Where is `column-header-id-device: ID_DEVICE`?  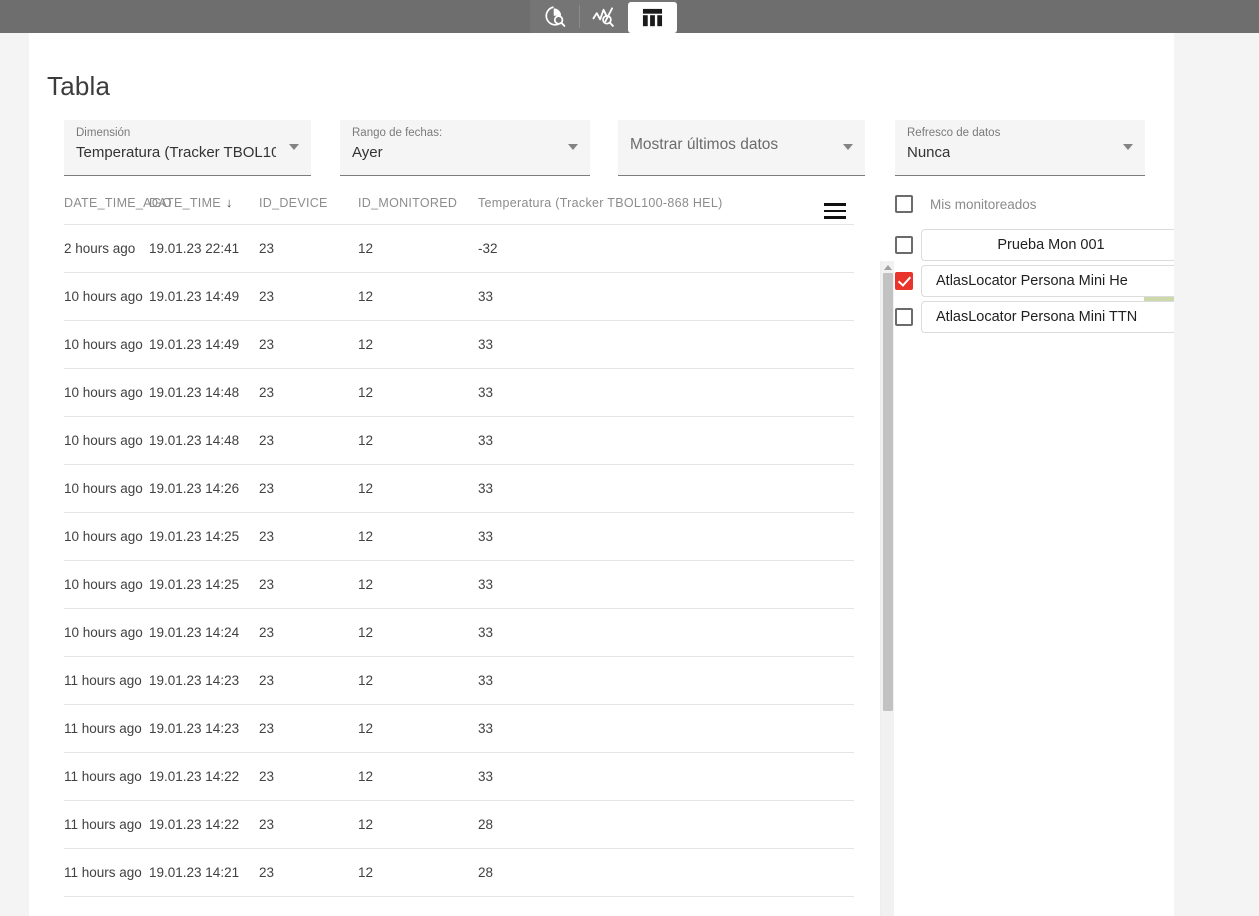 column-header-id-device: ID_DEVICE is located at coordinates (308, 210).